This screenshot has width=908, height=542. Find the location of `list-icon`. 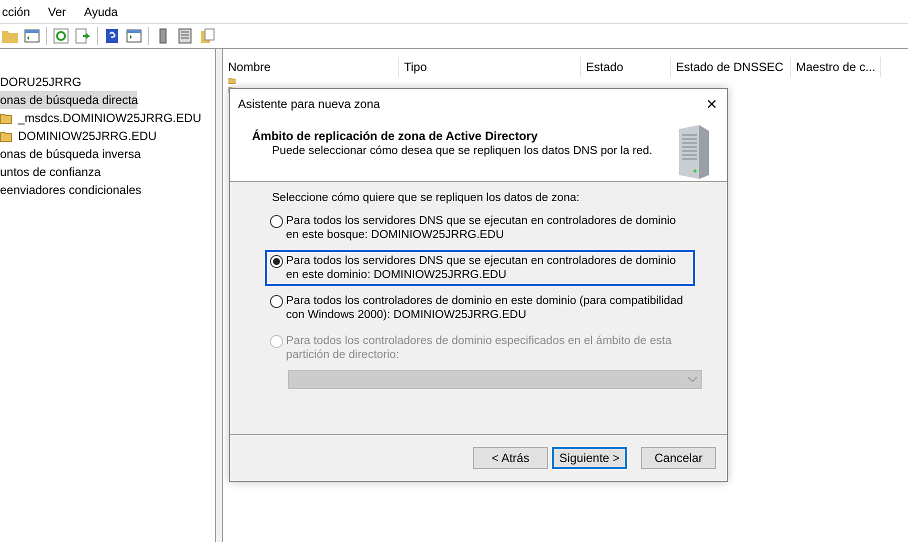

list-icon is located at coordinates (185, 36).